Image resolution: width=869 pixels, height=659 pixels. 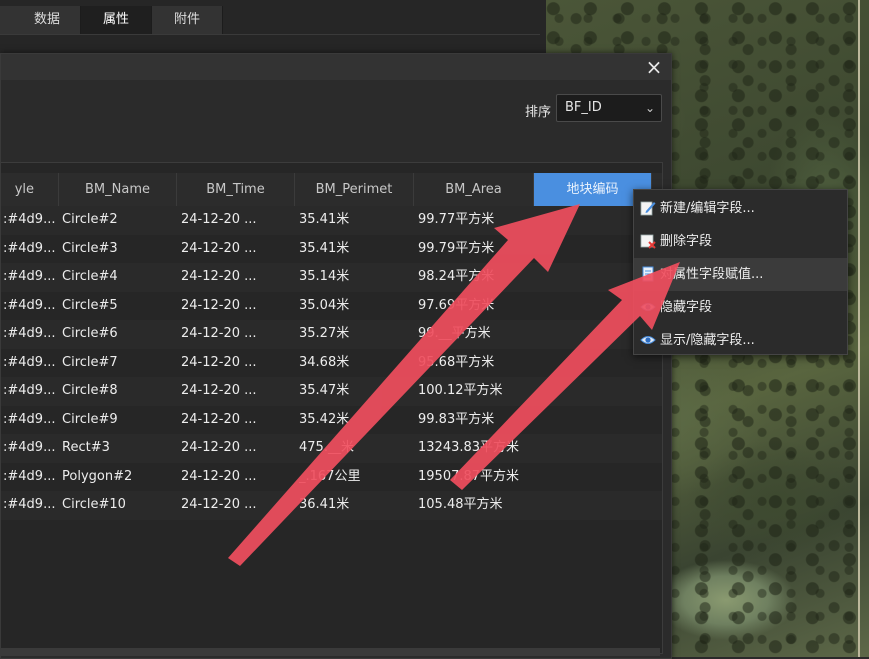 I want to click on cell-name: Circle#6, so click(x=90, y=333).